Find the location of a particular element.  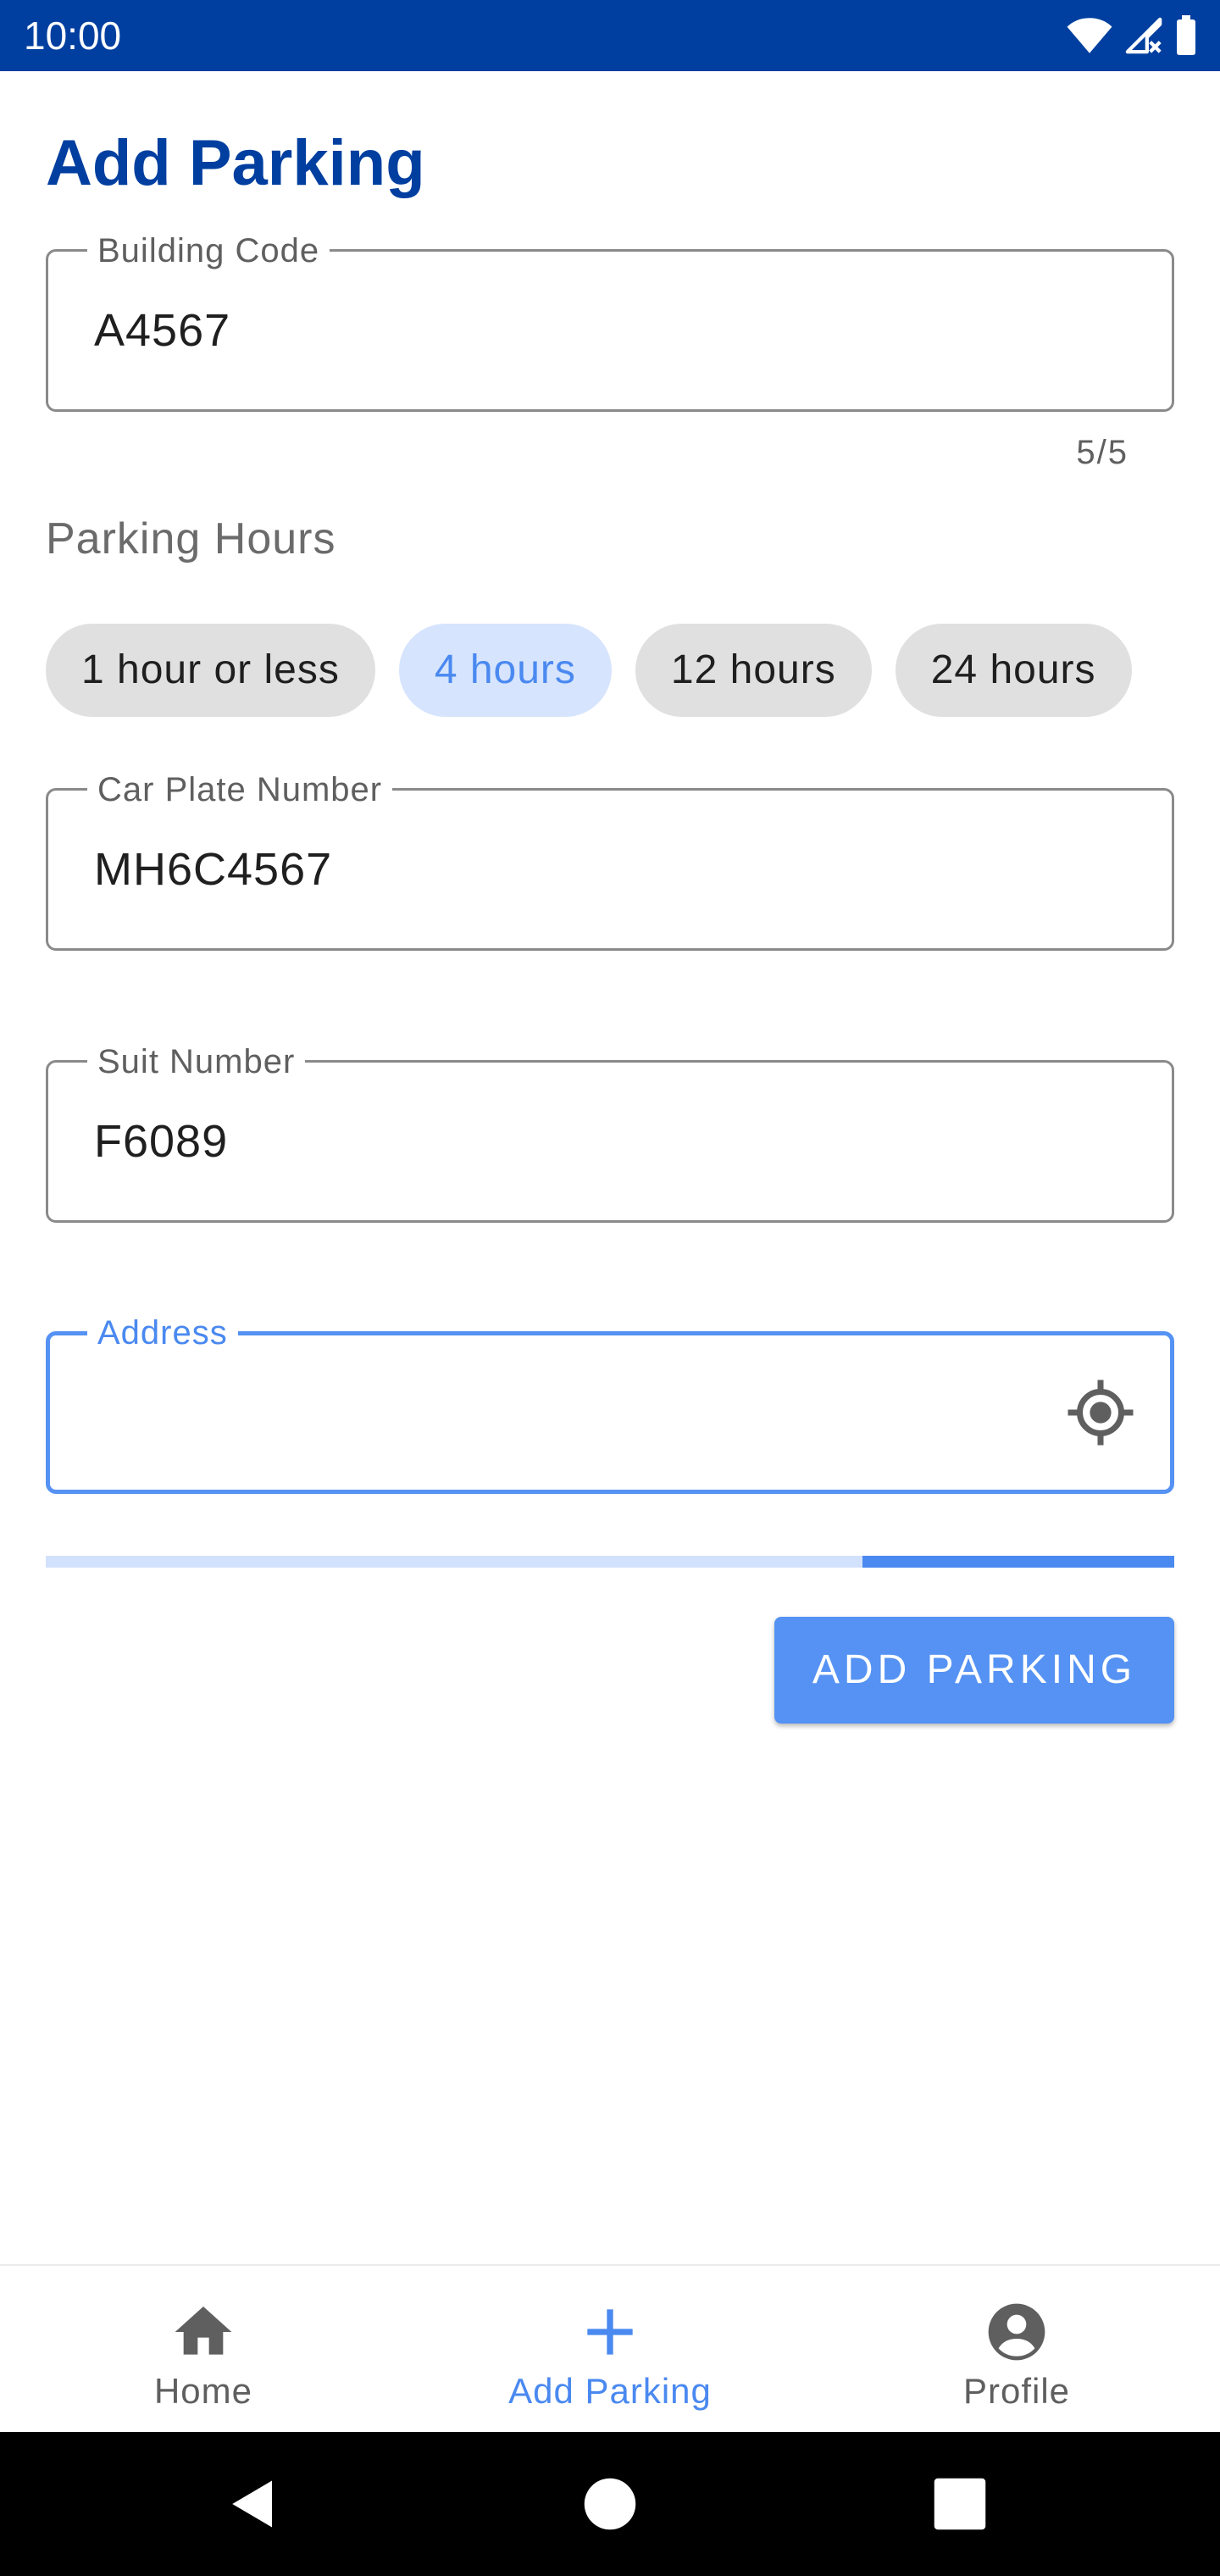

account-circle-icon is located at coordinates (1016, 2332).